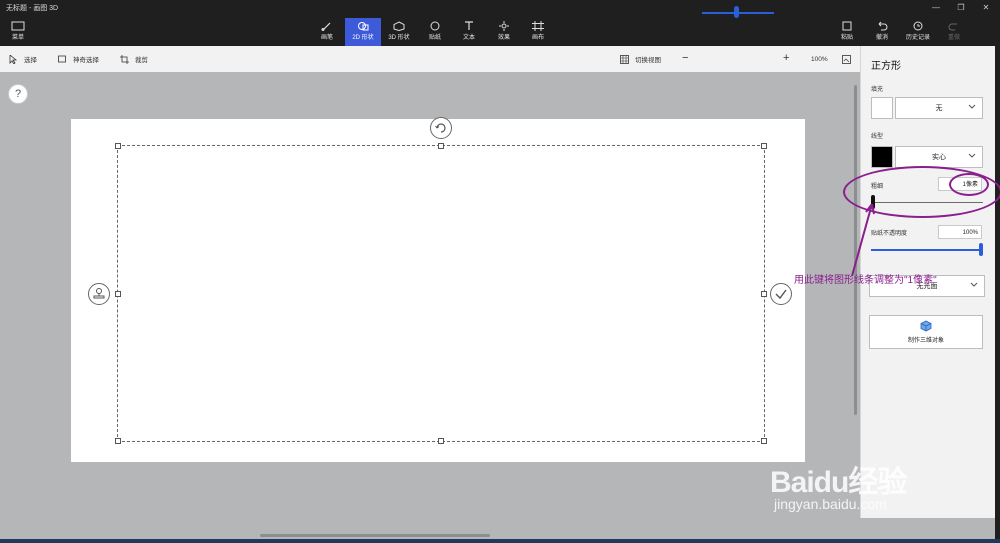 The image size is (1000, 543). Describe the element at coordinates (954, 32) in the screenshot. I see `redo-button: 重做` at that location.